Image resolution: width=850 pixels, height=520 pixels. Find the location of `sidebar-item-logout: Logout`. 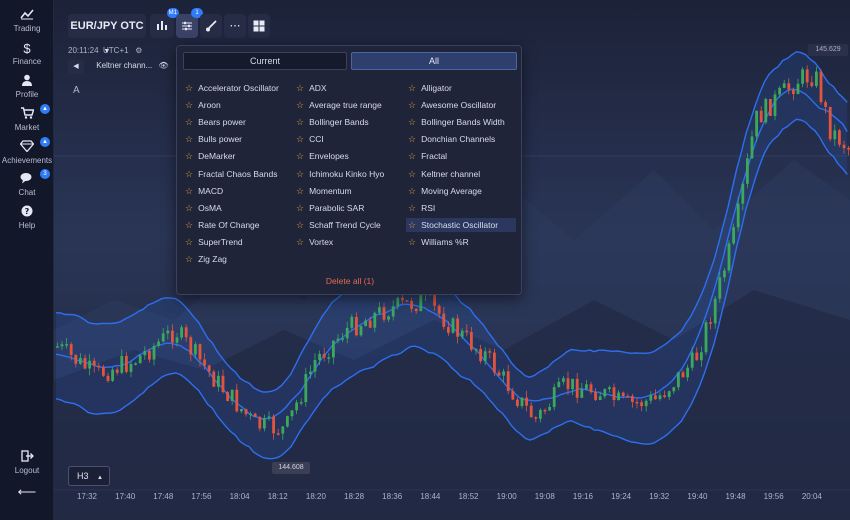

sidebar-item-logout: Logout is located at coordinates (27, 462).